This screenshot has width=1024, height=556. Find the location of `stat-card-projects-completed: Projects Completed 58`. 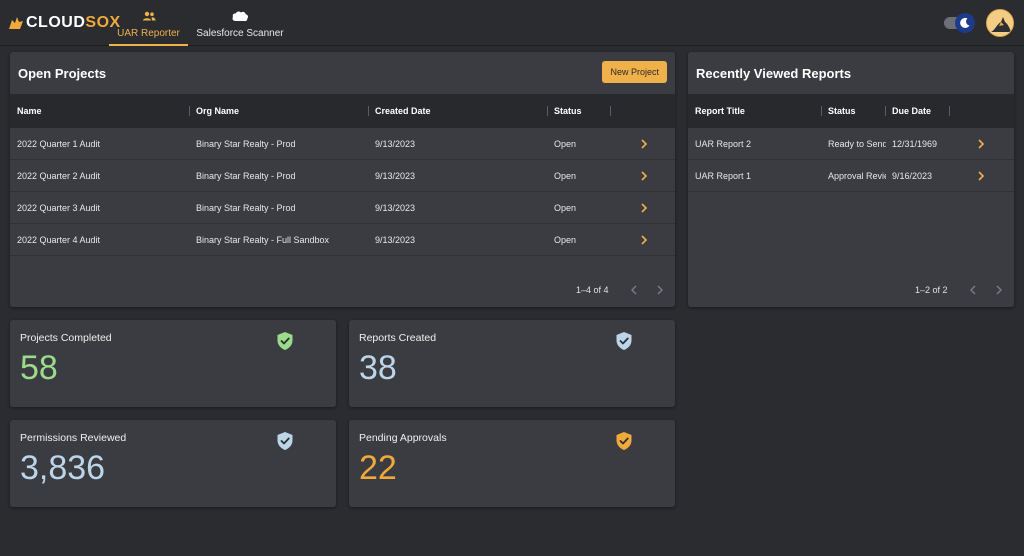

stat-card-projects-completed: Projects Completed 58 is located at coordinates (173, 363).